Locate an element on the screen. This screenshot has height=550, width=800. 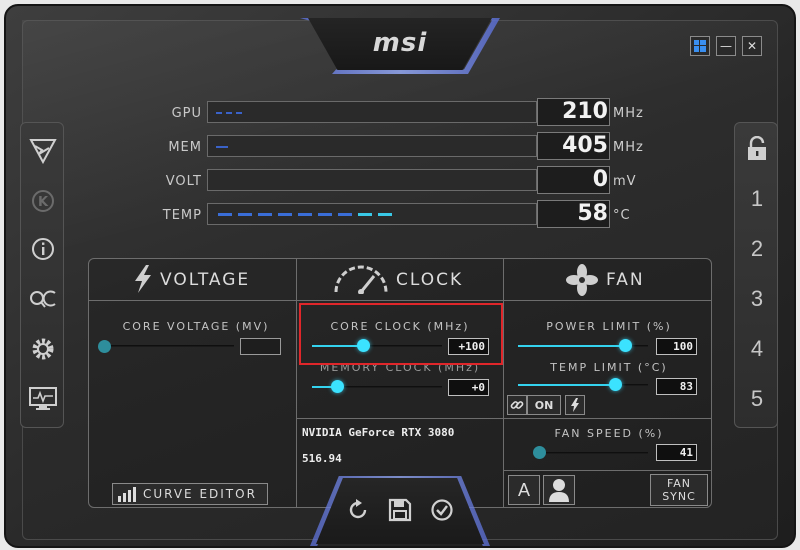
temp-limit-input: 83 is located at coordinates (676, 386).